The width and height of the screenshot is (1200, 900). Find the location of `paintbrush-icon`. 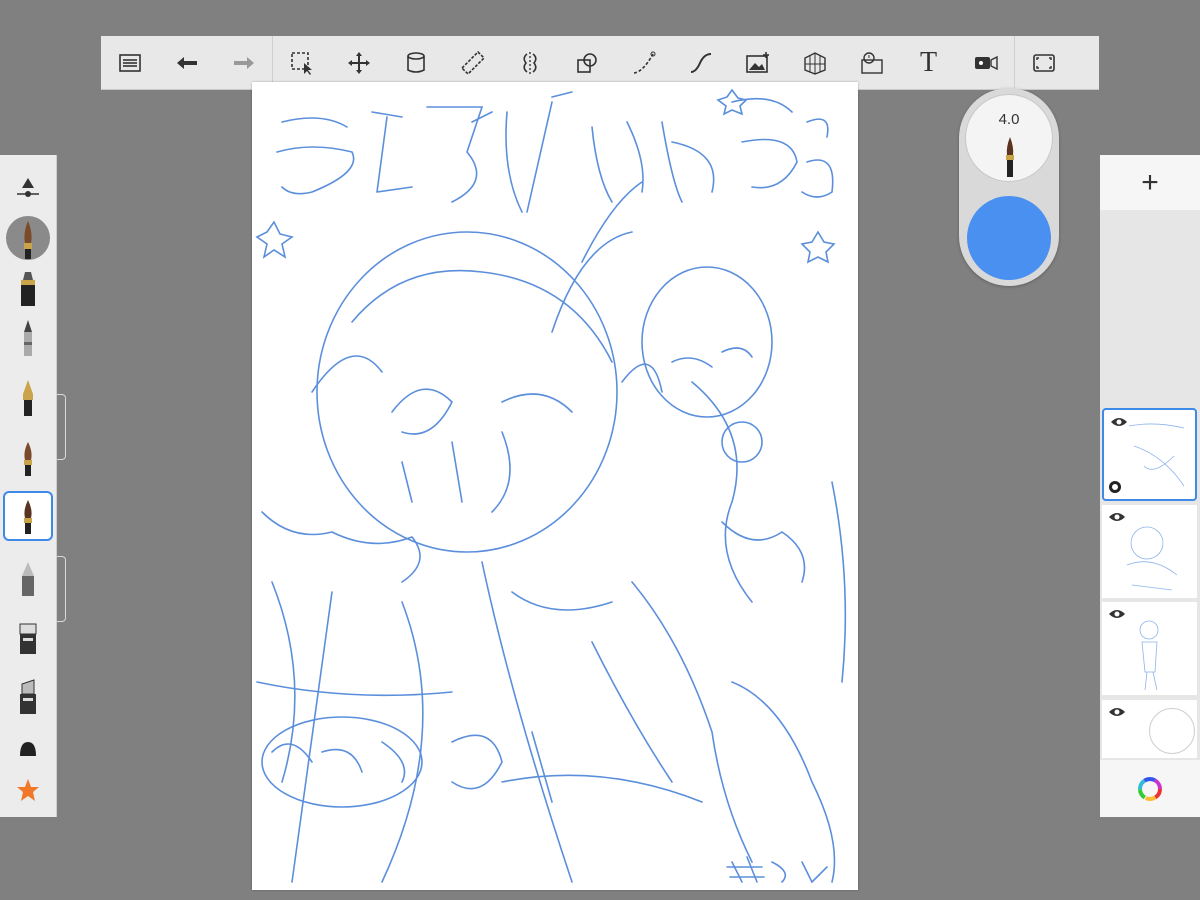

paintbrush-icon is located at coordinates (28, 238).